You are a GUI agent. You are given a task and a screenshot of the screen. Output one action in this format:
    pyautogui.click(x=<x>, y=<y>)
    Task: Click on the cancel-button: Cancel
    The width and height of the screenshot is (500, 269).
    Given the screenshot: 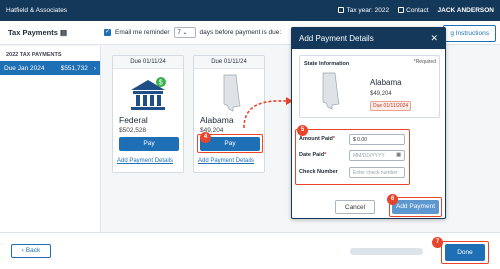 What is the action you would take?
    pyautogui.click(x=355, y=207)
    